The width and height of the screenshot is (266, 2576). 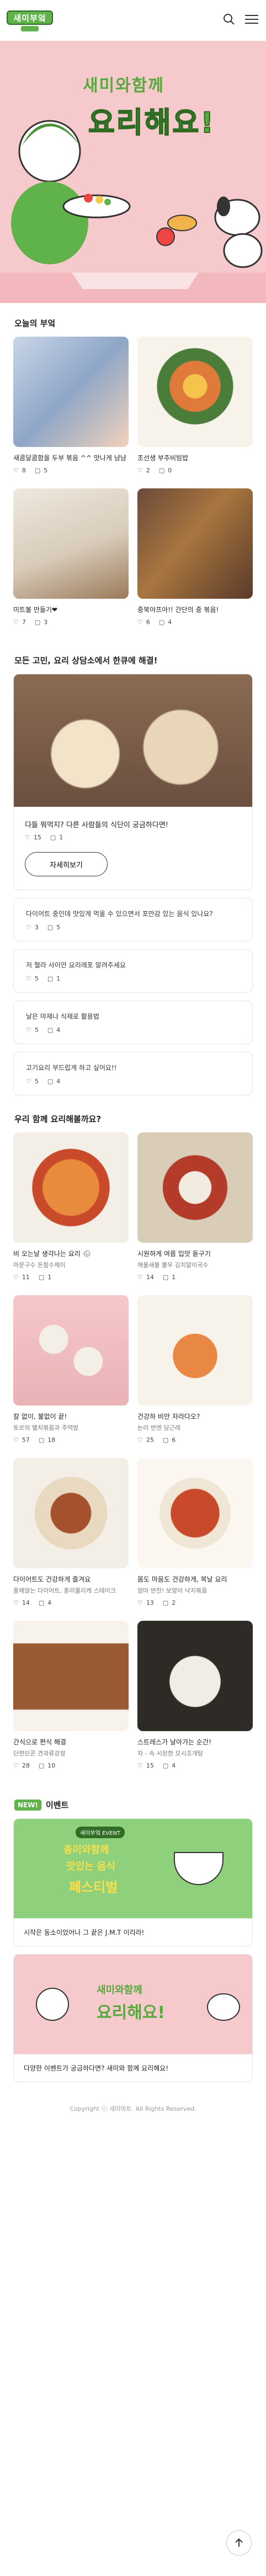 I want to click on question-text: 날은 마재나 식재로 활용법, so click(x=63, y=1016).